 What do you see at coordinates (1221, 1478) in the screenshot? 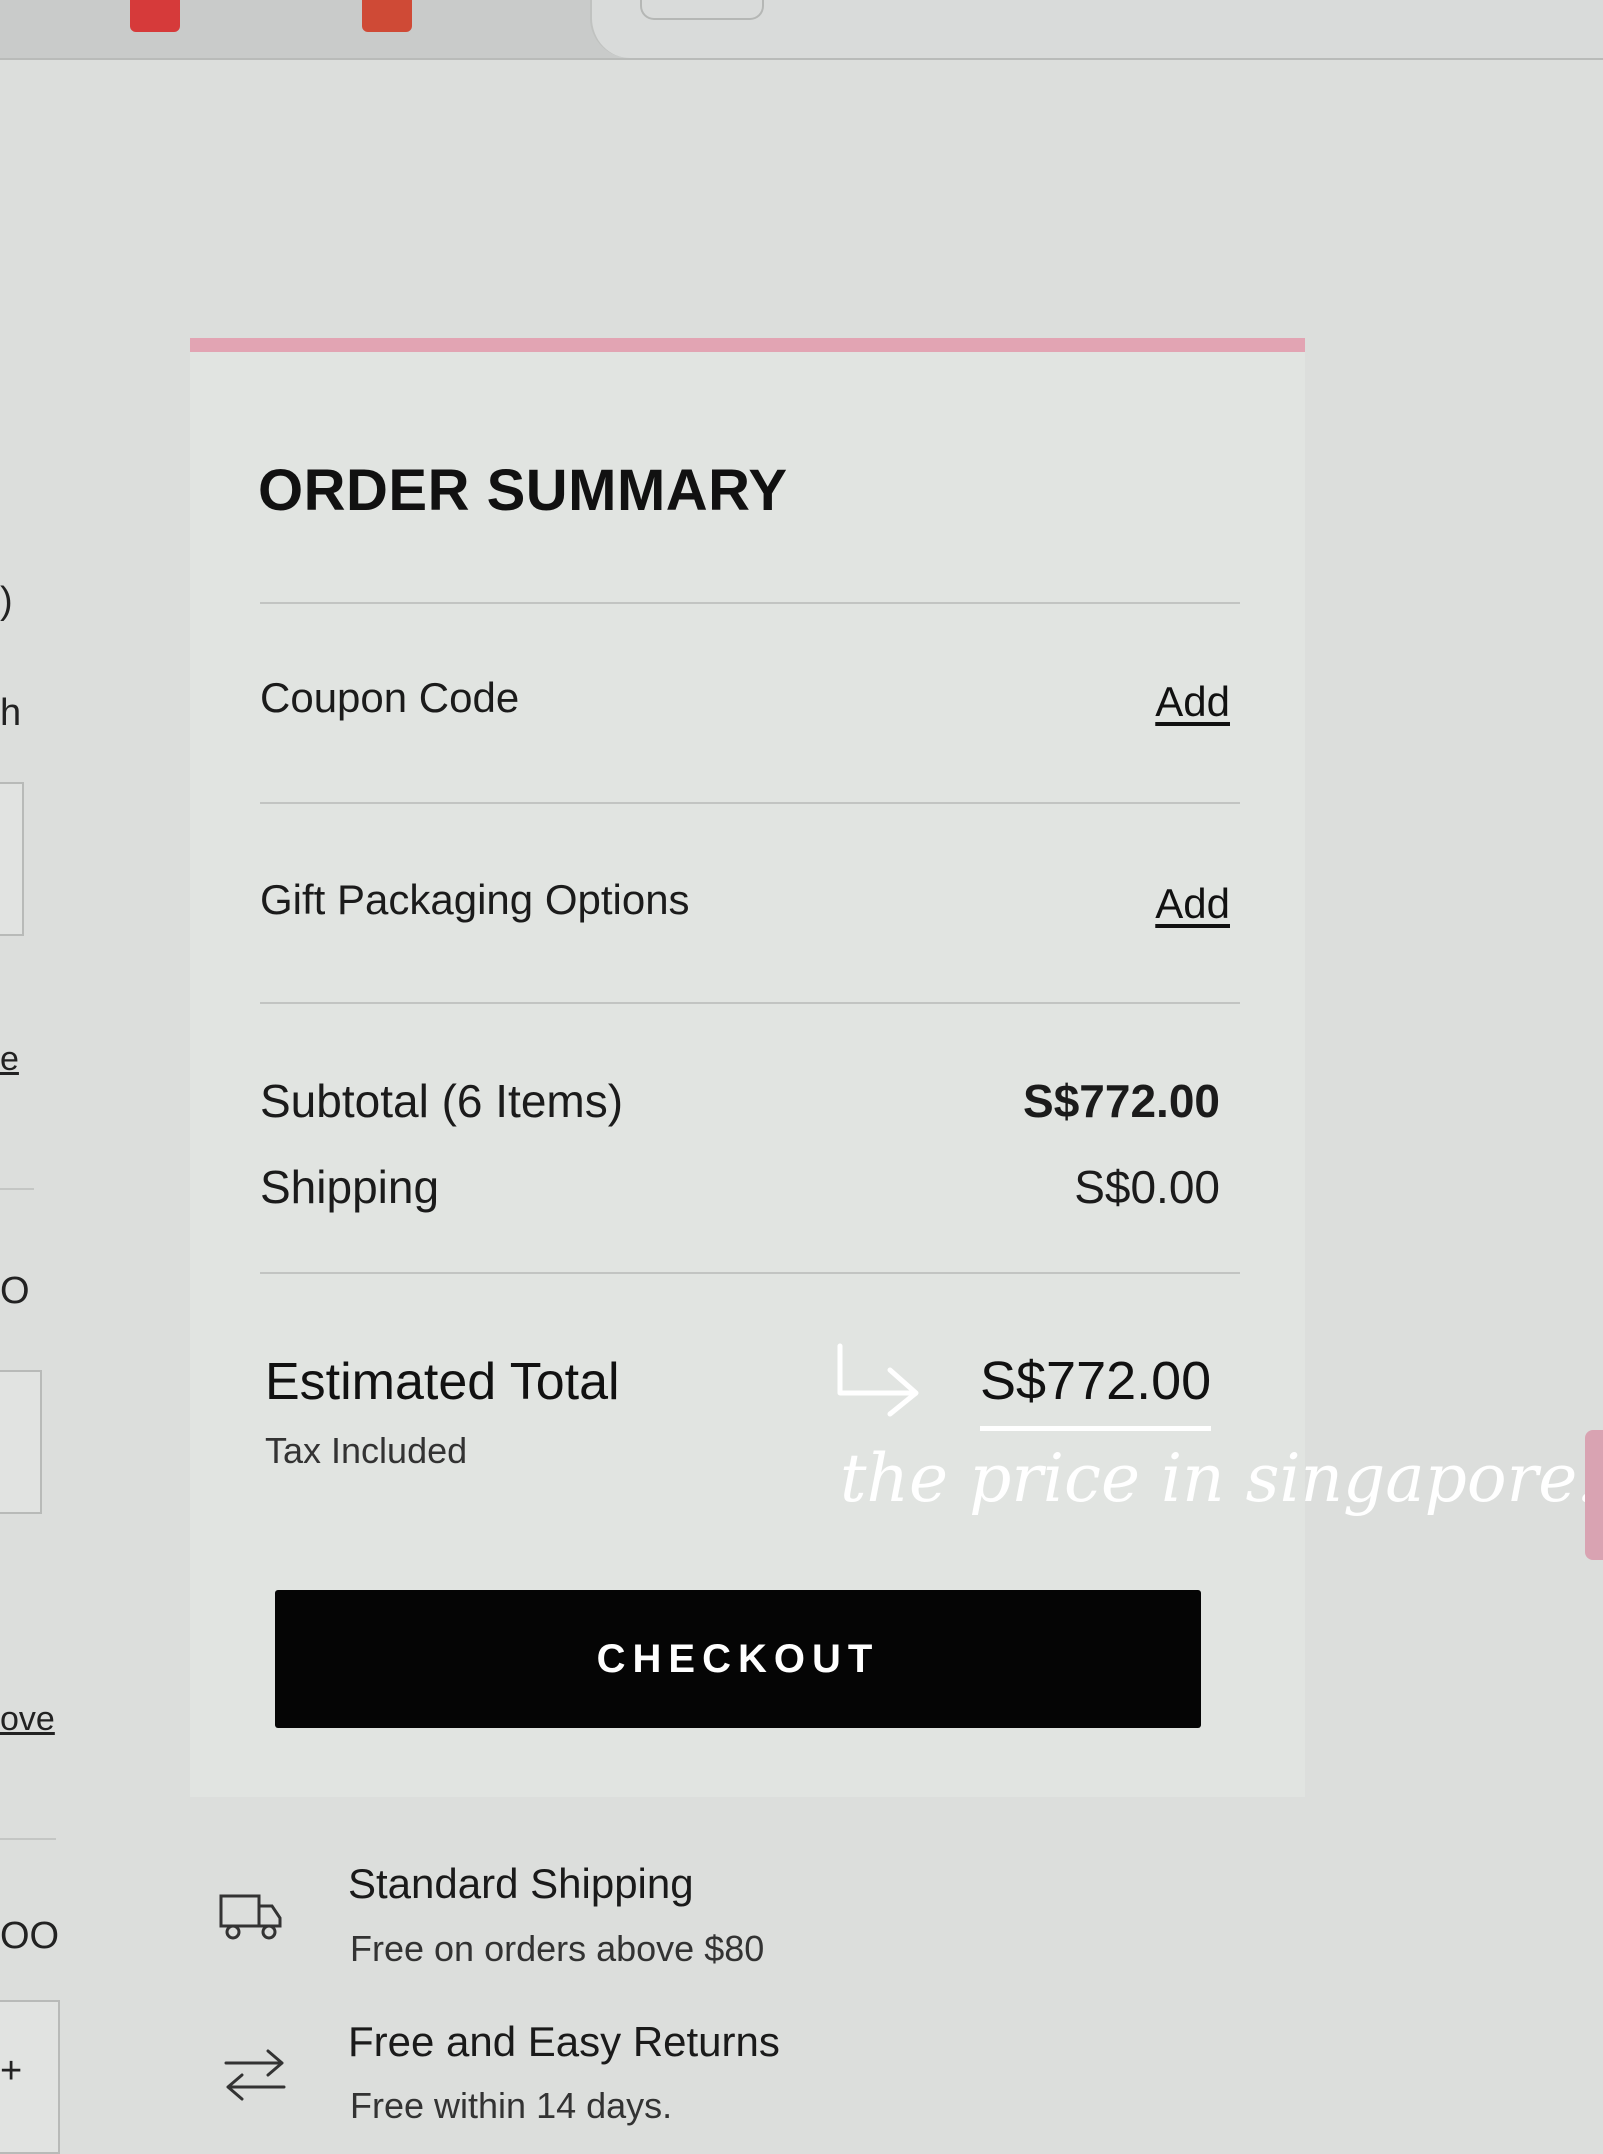
I see `handwritten-note: the price in singapore!` at bounding box center [1221, 1478].